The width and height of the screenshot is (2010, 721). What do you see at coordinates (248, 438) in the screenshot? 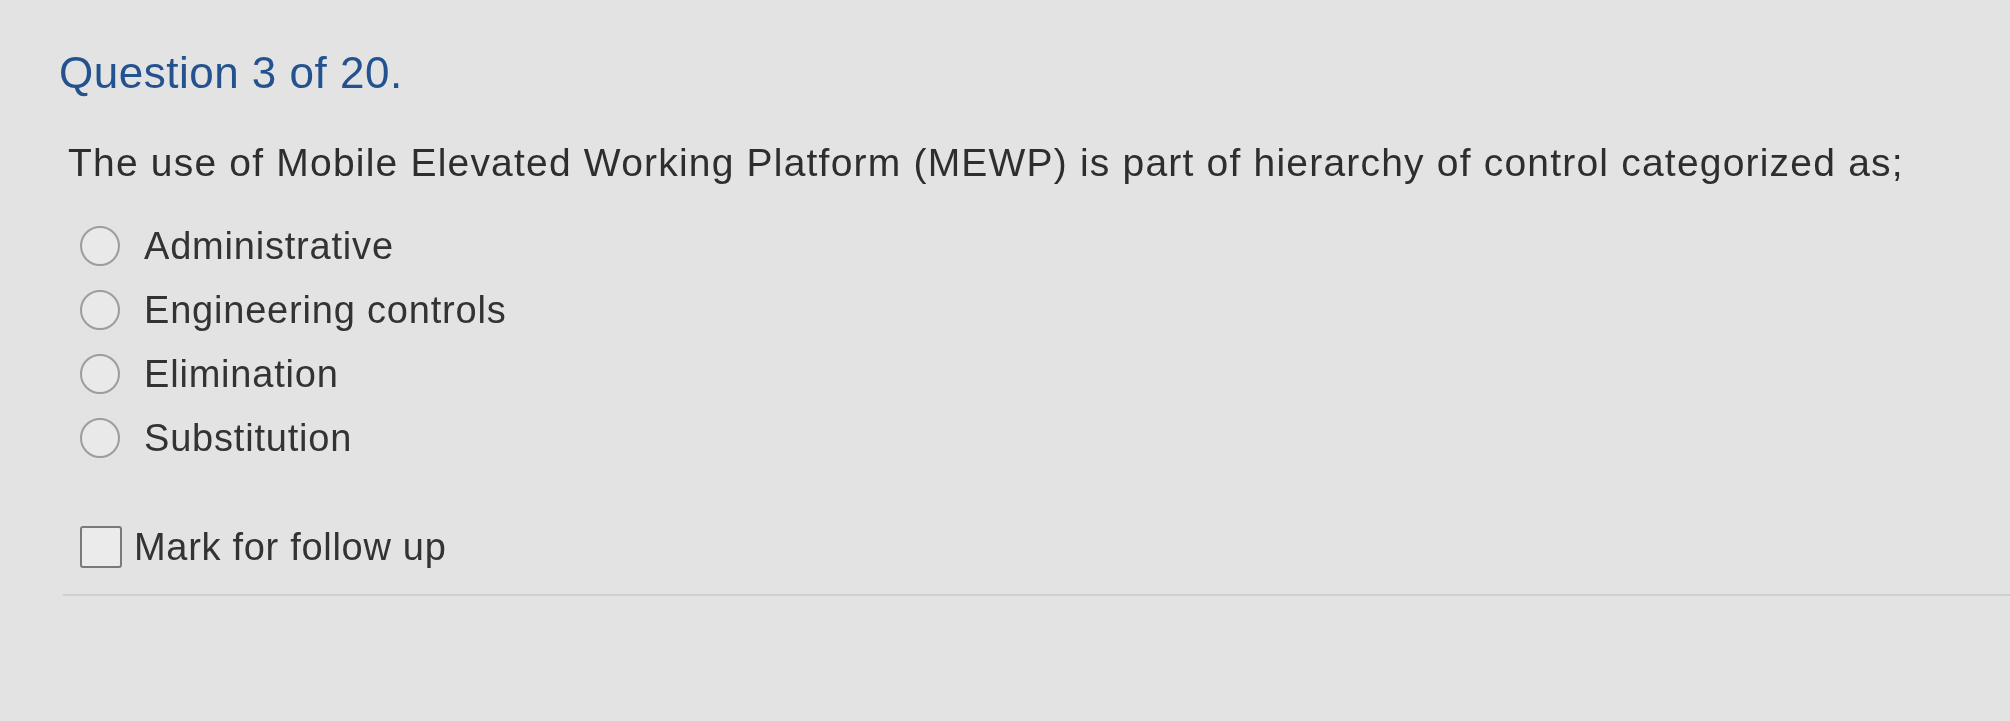
I see `option-label: Substitution` at bounding box center [248, 438].